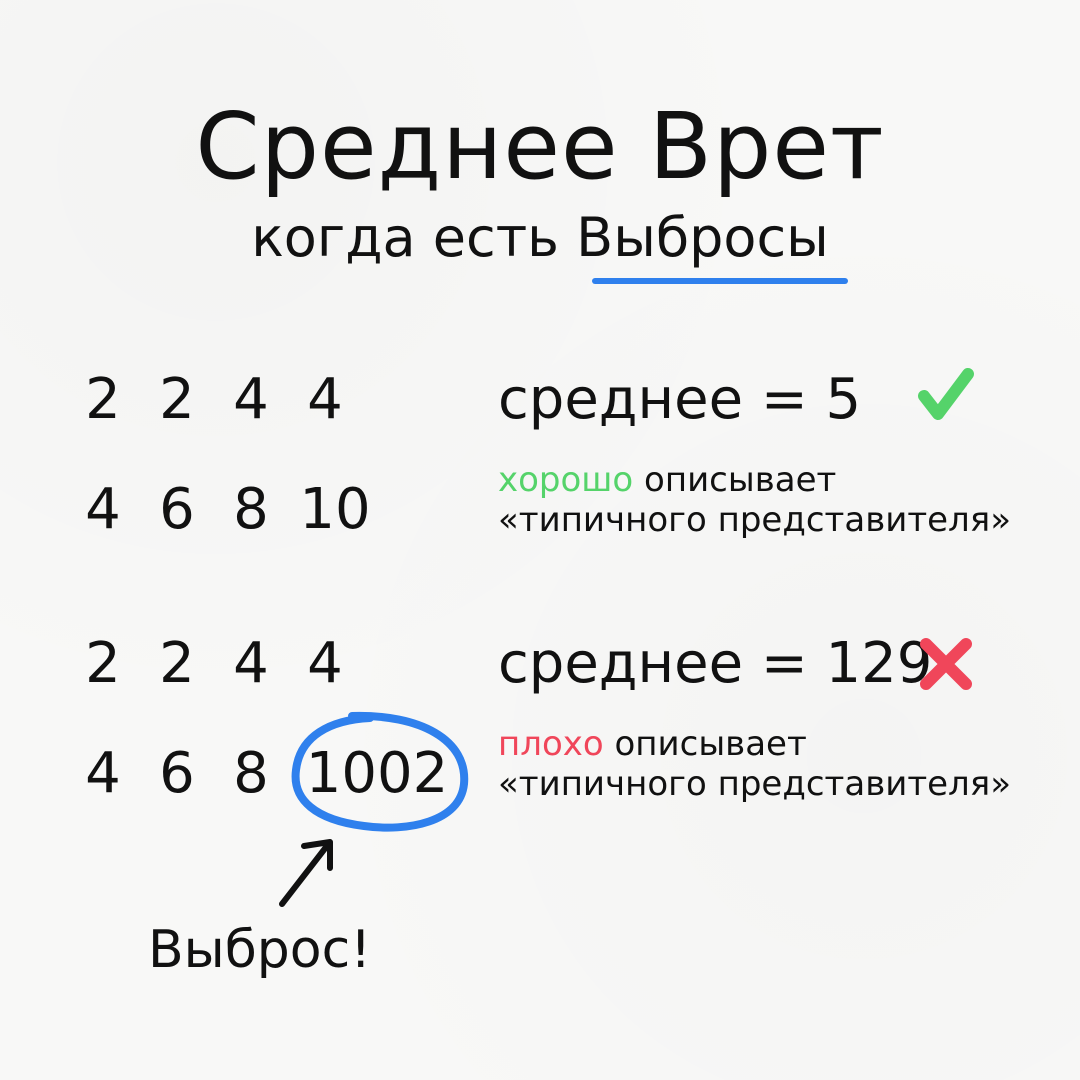 The height and width of the screenshot is (1080, 1080). I want to click on outlier-value: 1002, so click(377, 773).